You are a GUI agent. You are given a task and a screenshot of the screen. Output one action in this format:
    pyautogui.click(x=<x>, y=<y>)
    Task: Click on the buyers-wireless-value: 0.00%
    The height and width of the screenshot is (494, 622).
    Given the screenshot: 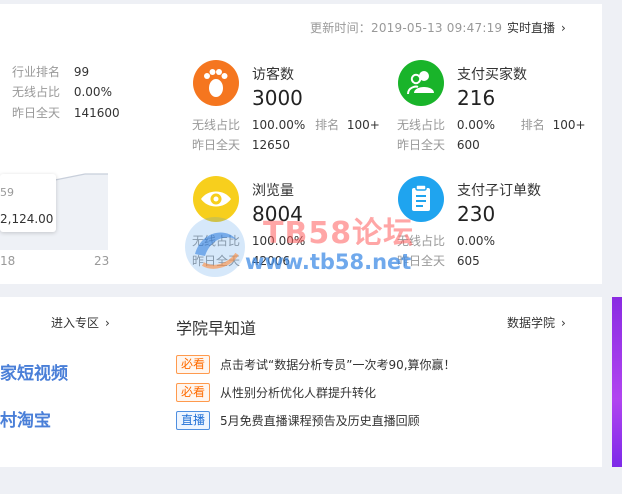 What is the action you would take?
    pyautogui.click(x=475, y=125)
    